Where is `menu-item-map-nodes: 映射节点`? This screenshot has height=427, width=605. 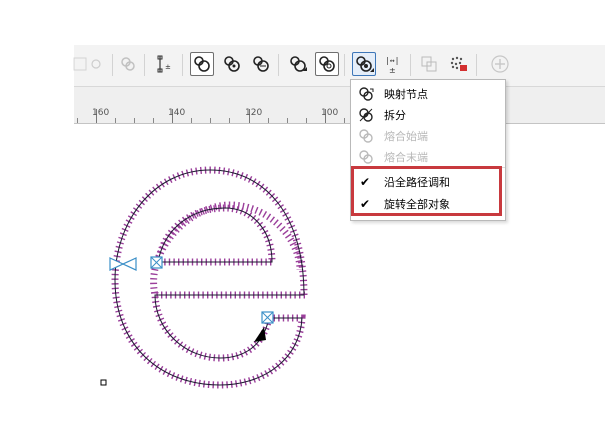
menu-item-map-nodes: 映射节点 is located at coordinates (428, 93).